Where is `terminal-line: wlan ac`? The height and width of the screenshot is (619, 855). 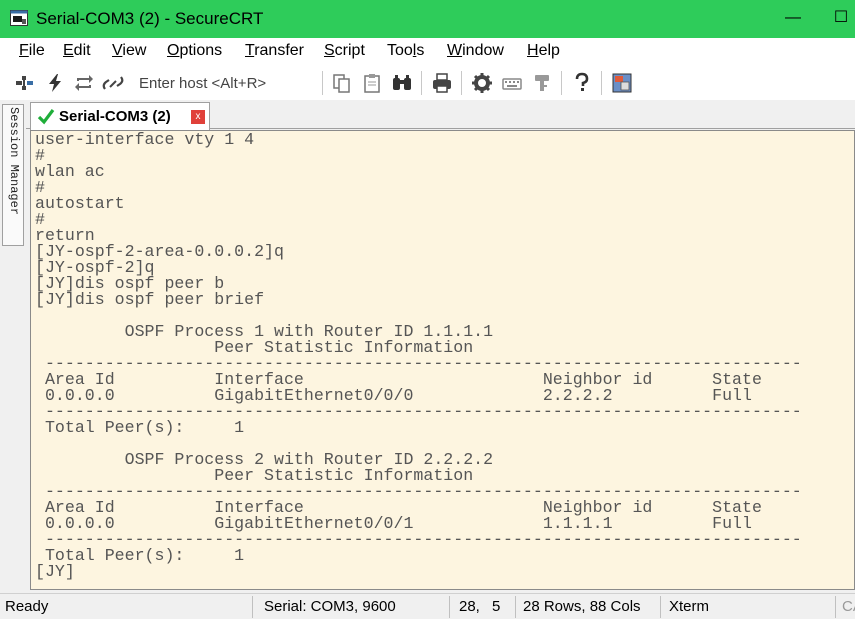
terminal-line: wlan ac is located at coordinates (70, 171).